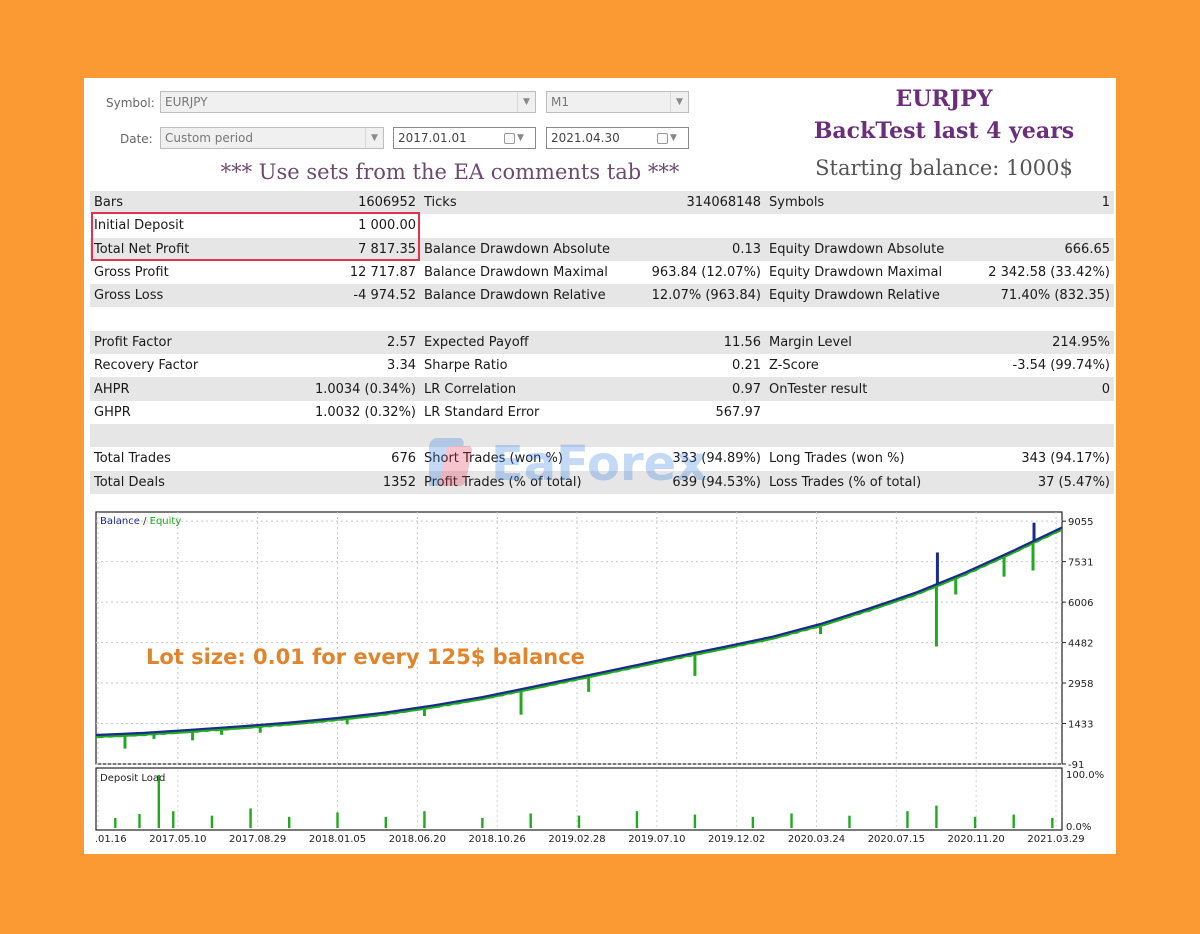 The height and width of the screenshot is (934, 1200). I want to click on stats-cell: Gross Profit 12 717.87, so click(255, 272).